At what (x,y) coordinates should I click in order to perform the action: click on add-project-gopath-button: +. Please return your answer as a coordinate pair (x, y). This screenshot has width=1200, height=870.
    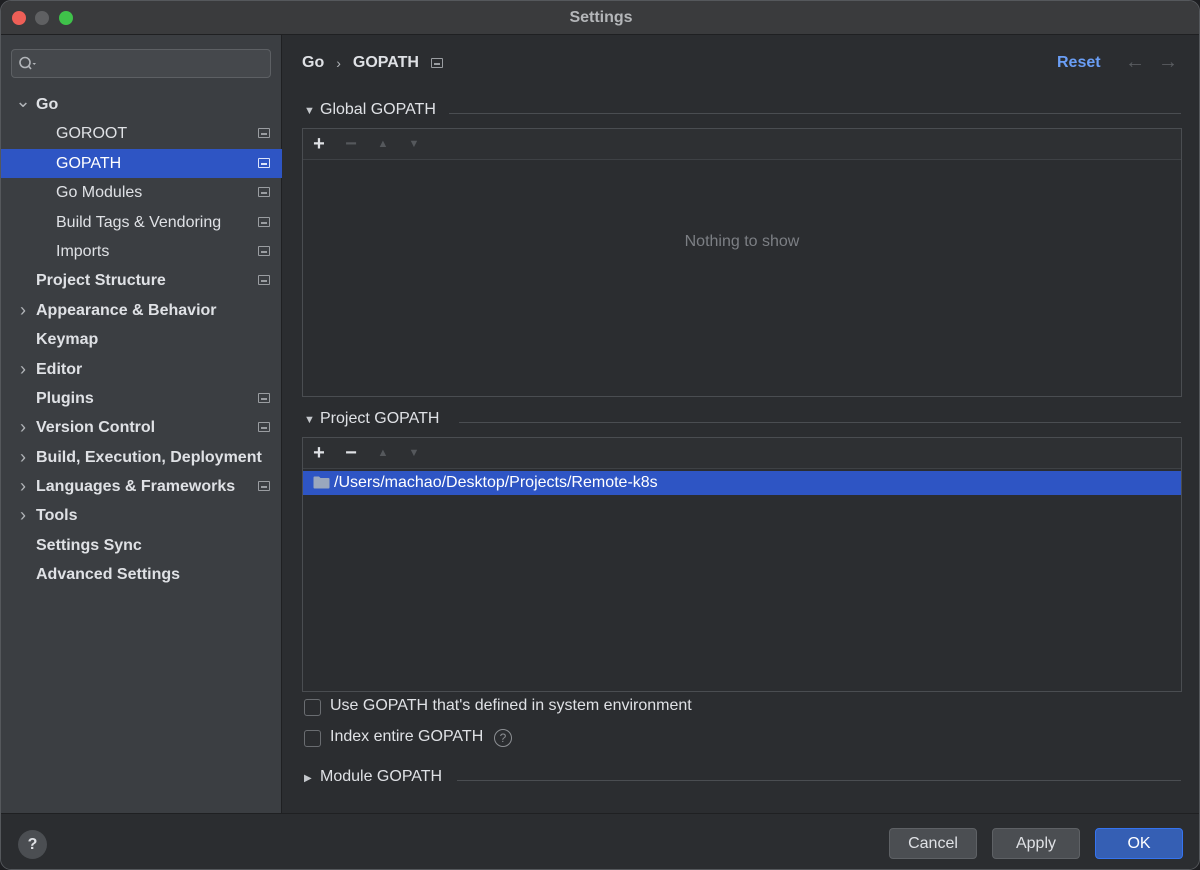
    Looking at the image, I should click on (319, 453).